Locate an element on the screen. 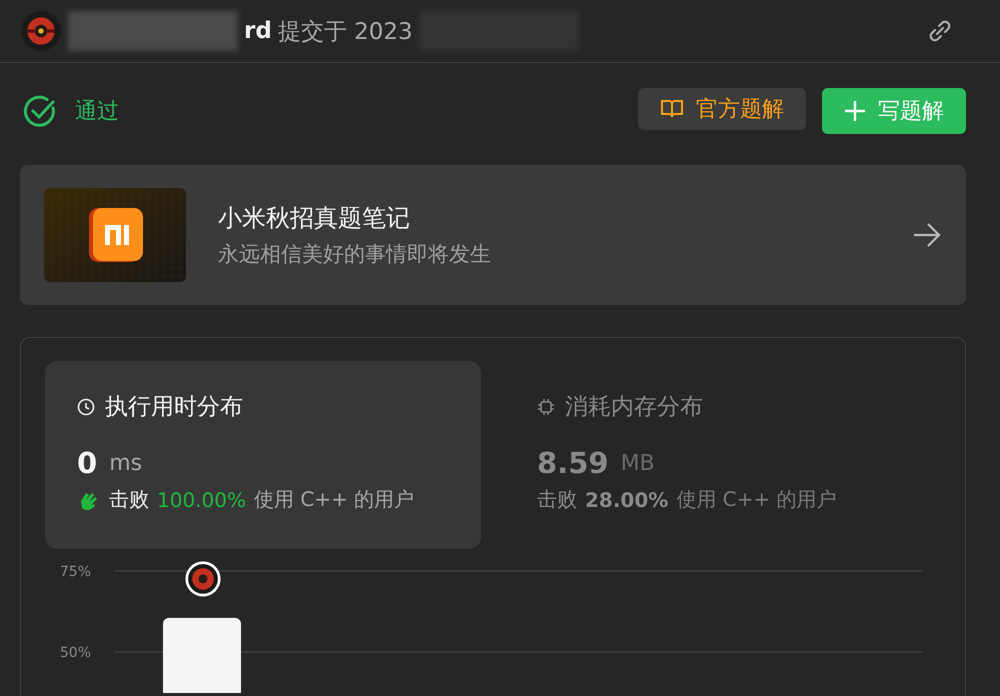 This screenshot has width=1000, height=696. stat-title: 执行用时分布 is located at coordinates (174, 407).